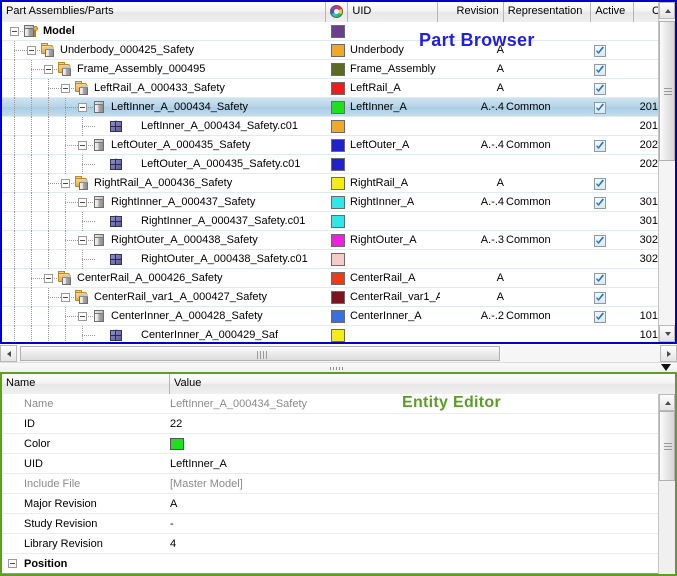 The image size is (677, 576). I want to click on part-browser-row: RightRail_A_000436_Safety RightRail_A A, so click(338, 183).